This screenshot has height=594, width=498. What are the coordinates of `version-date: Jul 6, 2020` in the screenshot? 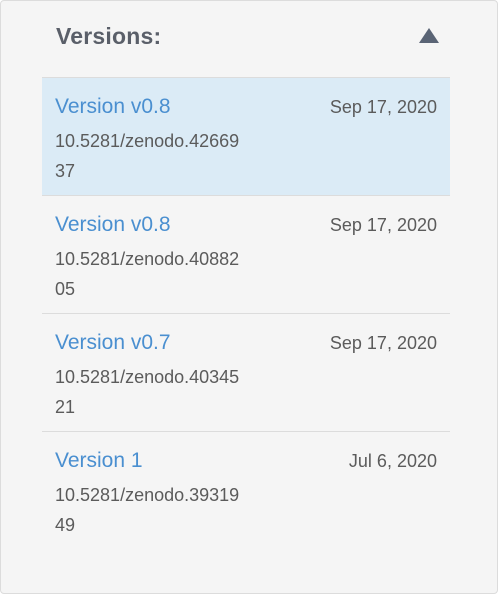 It's located at (392, 461).